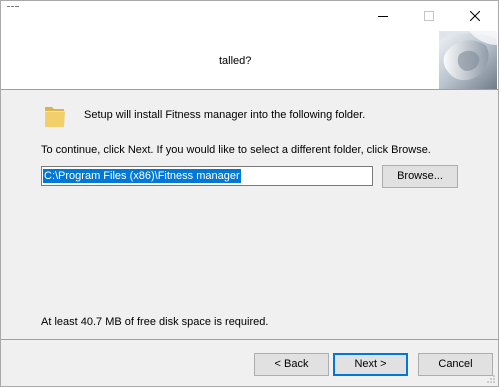  I want to click on install-path-input: C:\Program Files (x86)\Fitness manager, so click(207, 176).